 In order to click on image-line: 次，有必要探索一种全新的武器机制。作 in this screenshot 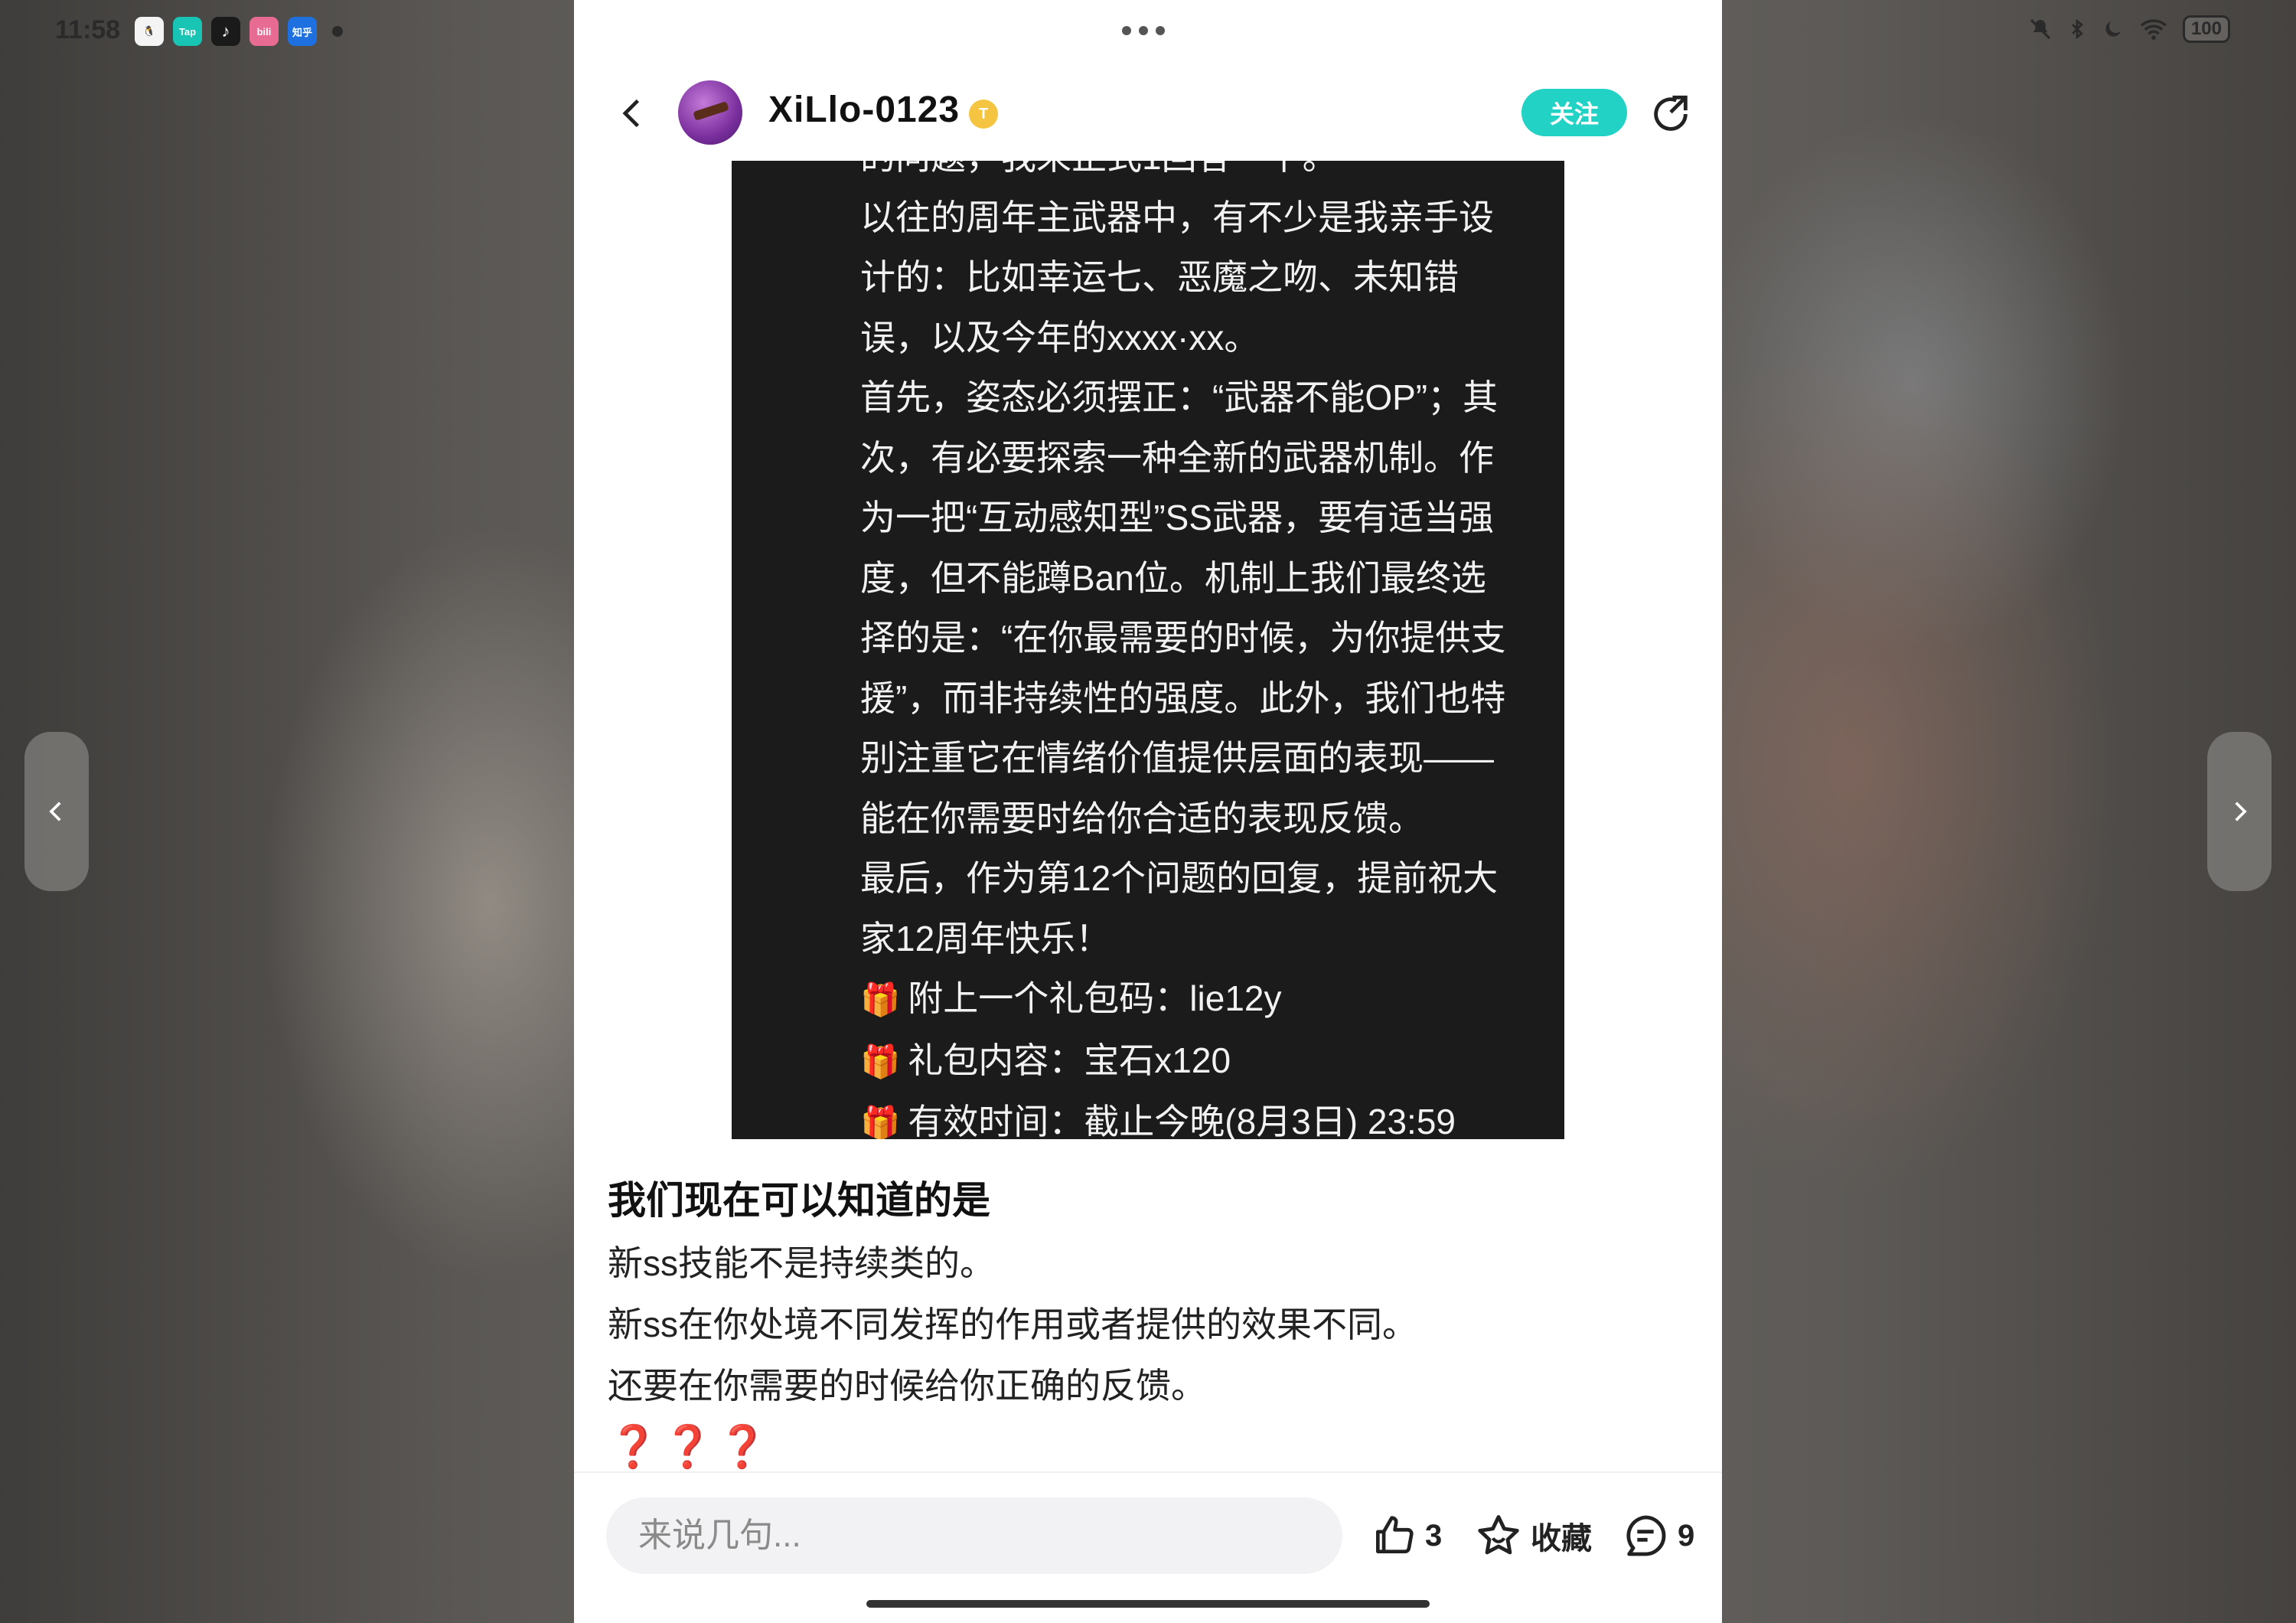, I will do `click(1177, 458)`.